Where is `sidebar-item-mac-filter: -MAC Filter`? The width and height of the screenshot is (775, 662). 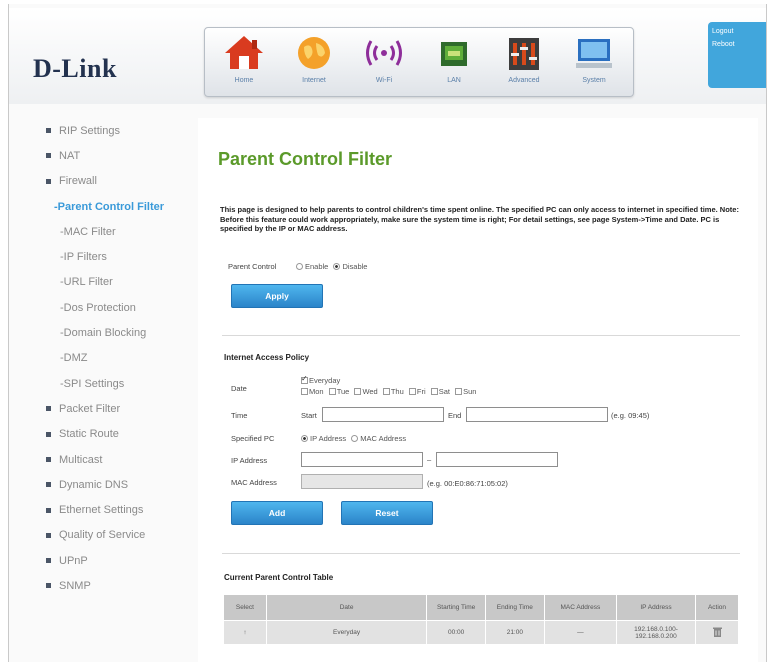 sidebar-item-mac-filter: -MAC Filter is located at coordinates (121, 231).